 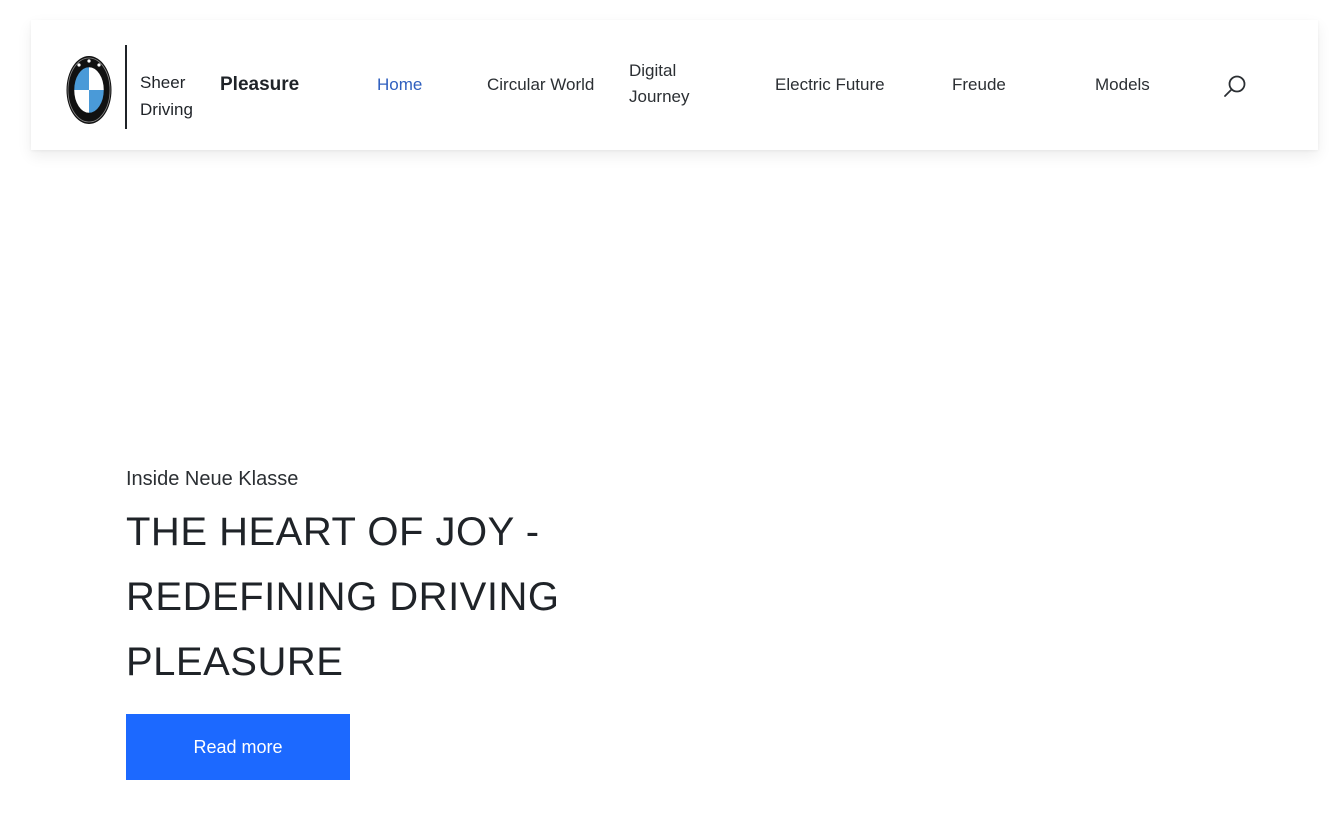 I want to click on brand-divider, so click(x=126, y=87).